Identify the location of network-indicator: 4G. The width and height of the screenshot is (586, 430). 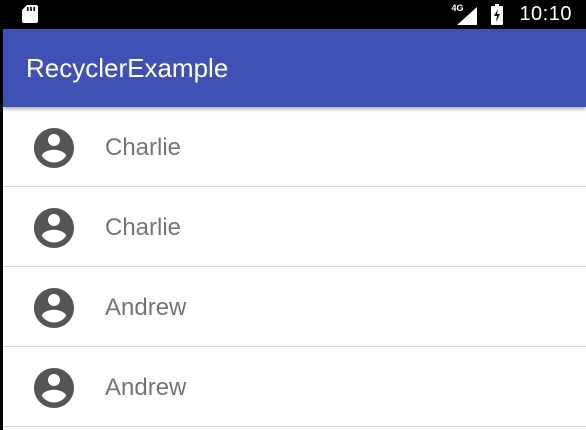
(464, 14).